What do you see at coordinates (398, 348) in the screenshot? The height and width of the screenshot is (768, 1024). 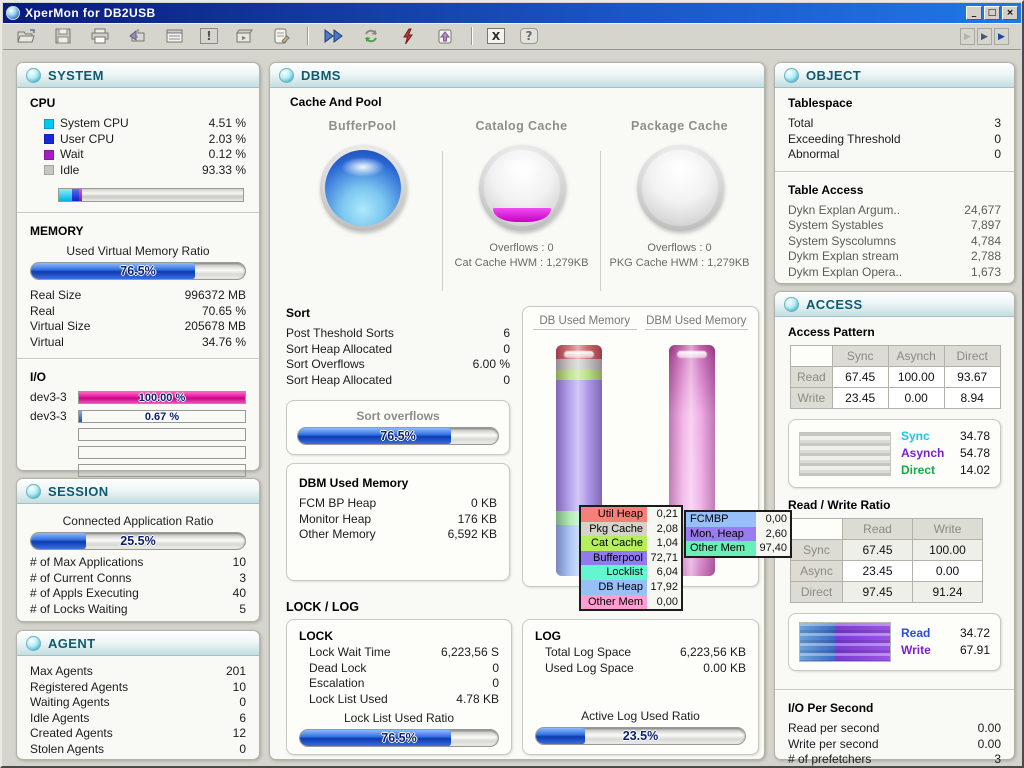 I see `list-item: Sort Heap Allocated 0` at bounding box center [398, 348].